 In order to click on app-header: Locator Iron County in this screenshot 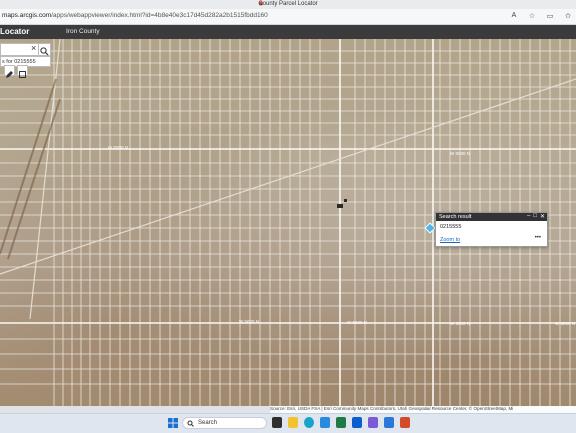, I will do `click(288, 32)`.